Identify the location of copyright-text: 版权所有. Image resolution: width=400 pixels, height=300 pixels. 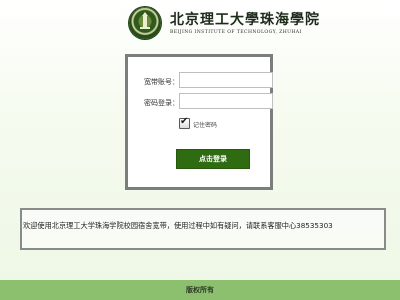
(200, 290).